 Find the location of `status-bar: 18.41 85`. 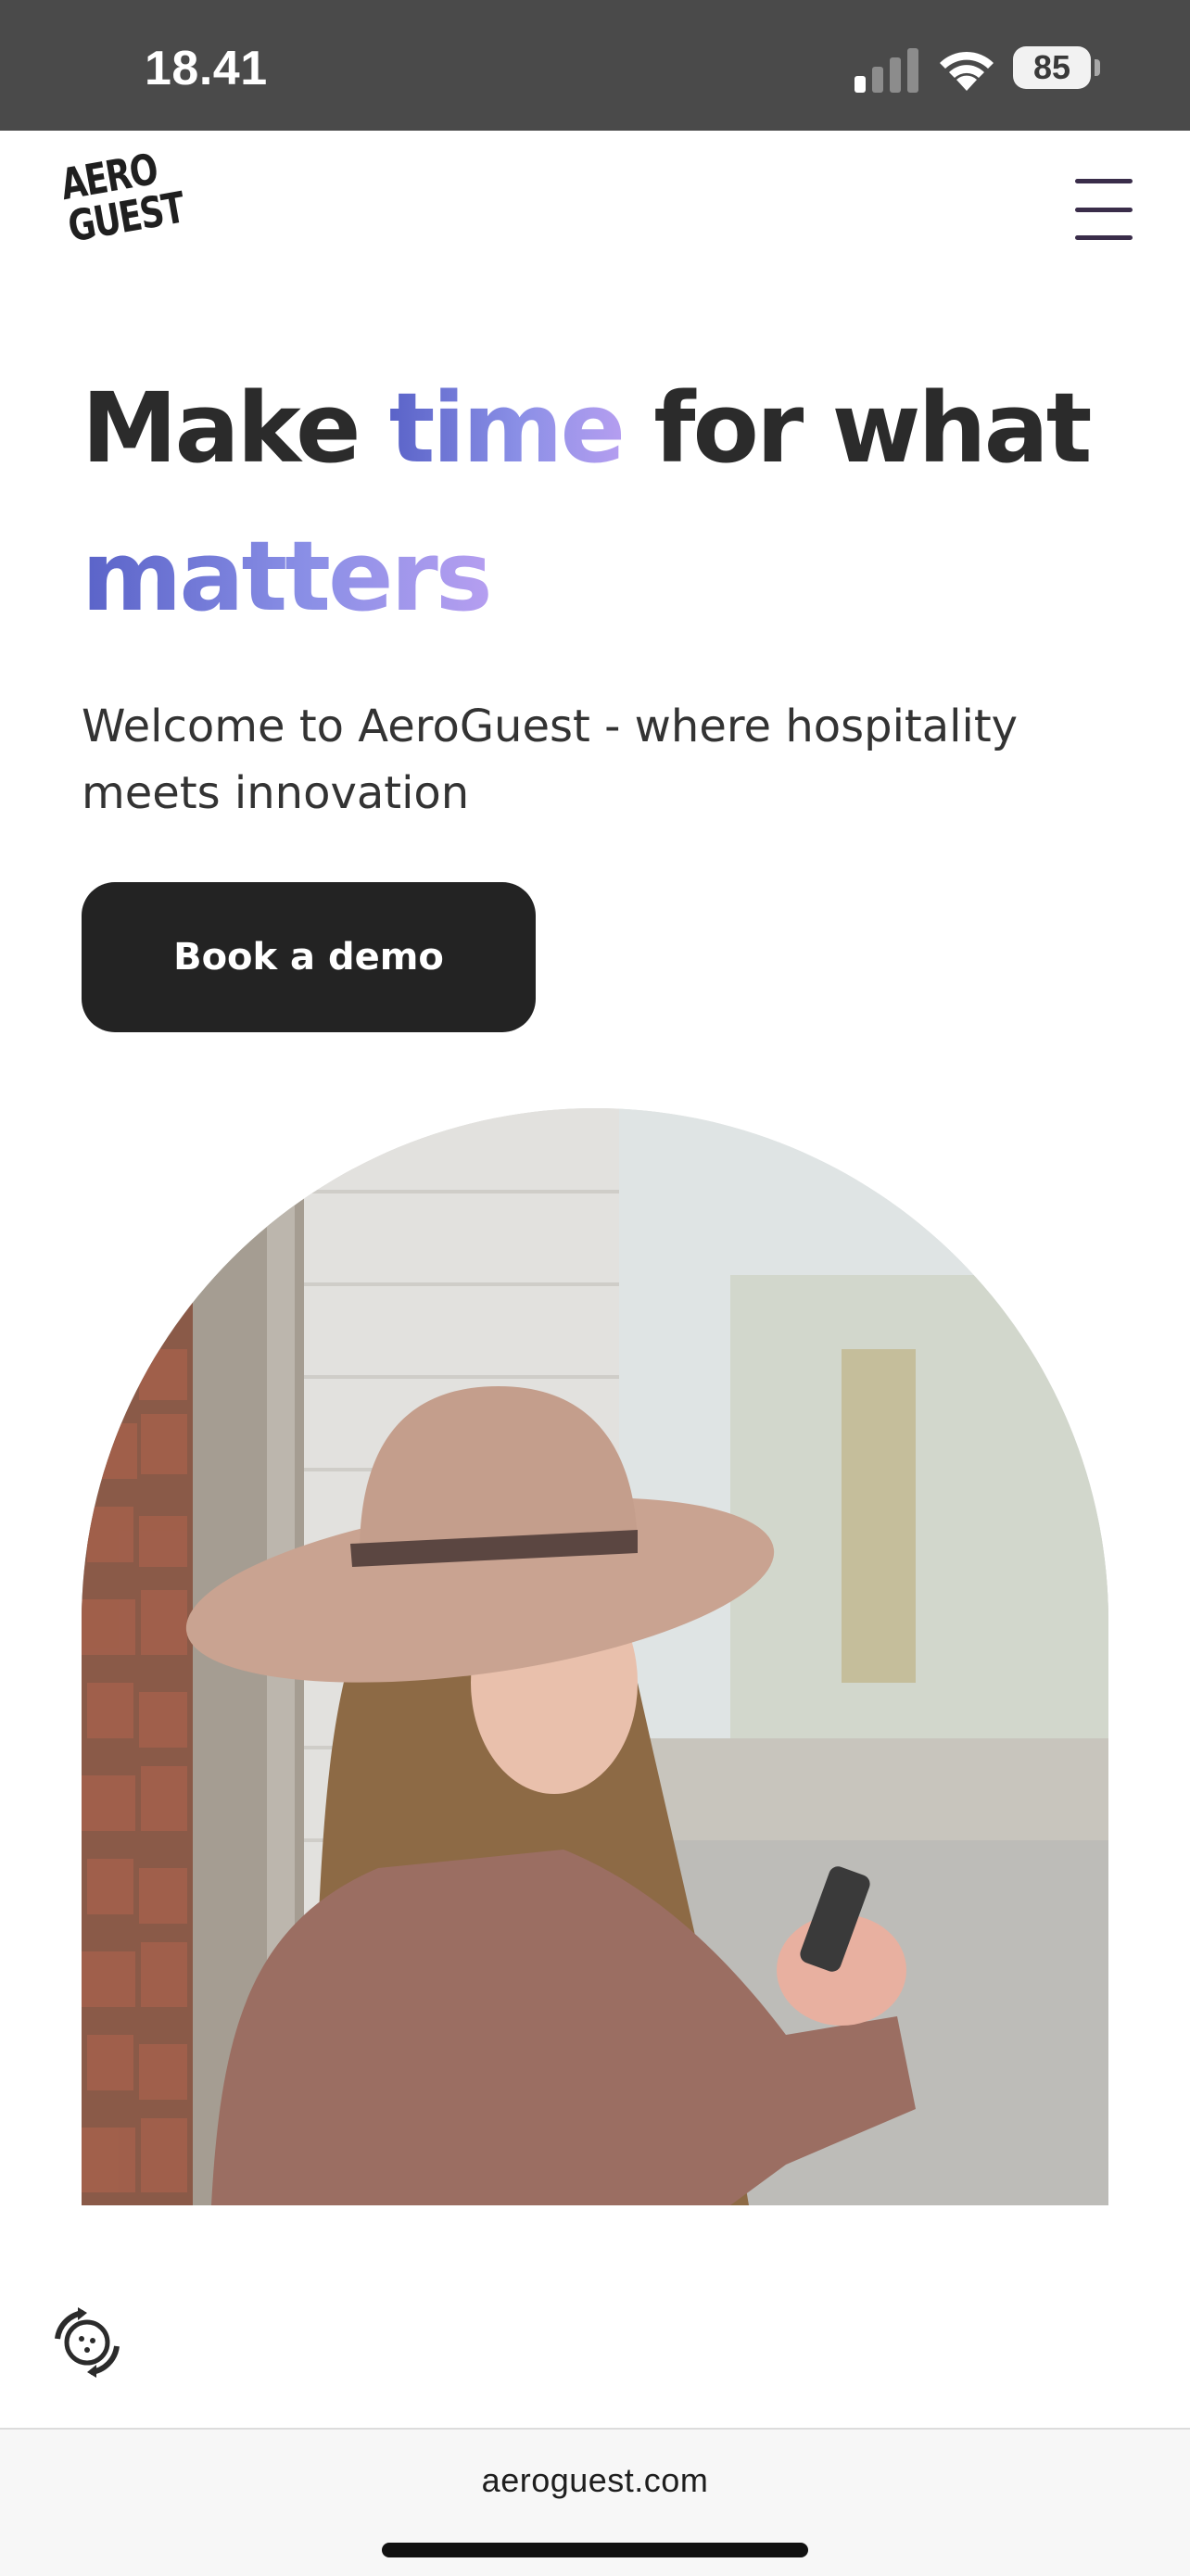

status-bar: 18.41 85 is located at coordinates (595, 65).